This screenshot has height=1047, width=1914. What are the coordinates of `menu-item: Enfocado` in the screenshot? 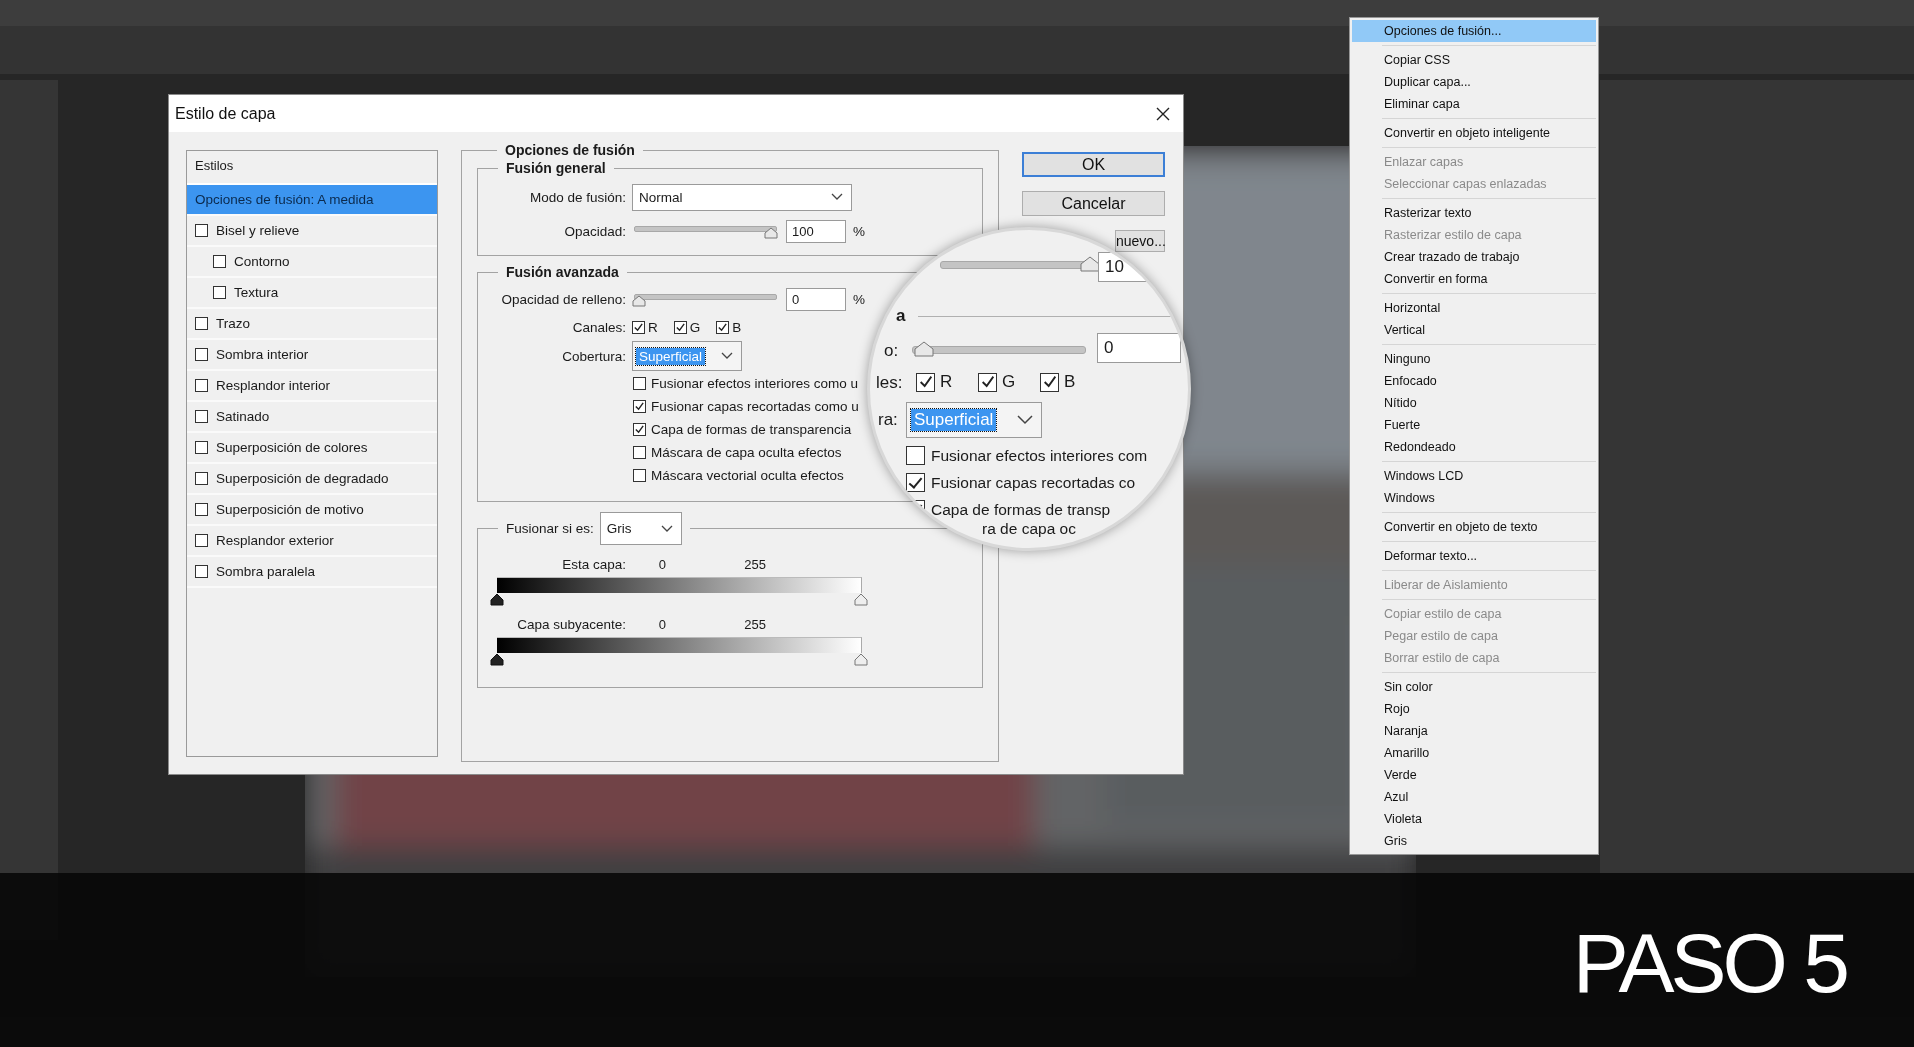 It's located at (1474, 381).